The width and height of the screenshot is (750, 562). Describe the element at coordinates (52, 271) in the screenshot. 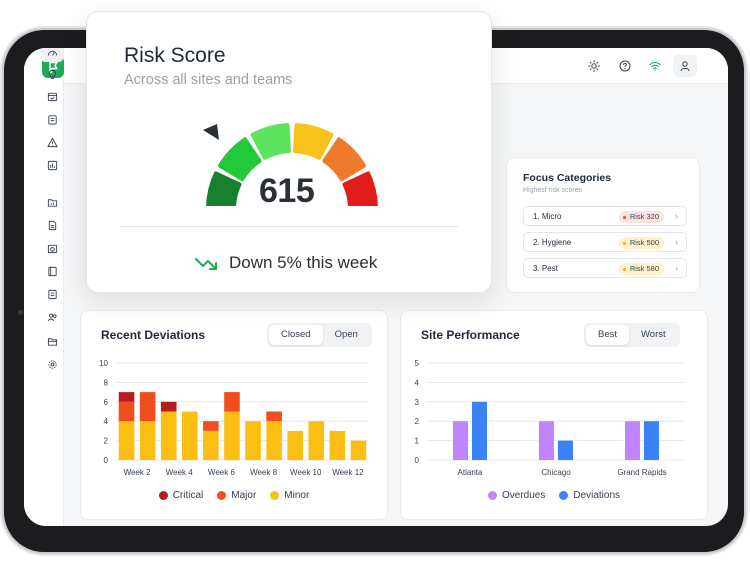

I see `book-icon` at that location.